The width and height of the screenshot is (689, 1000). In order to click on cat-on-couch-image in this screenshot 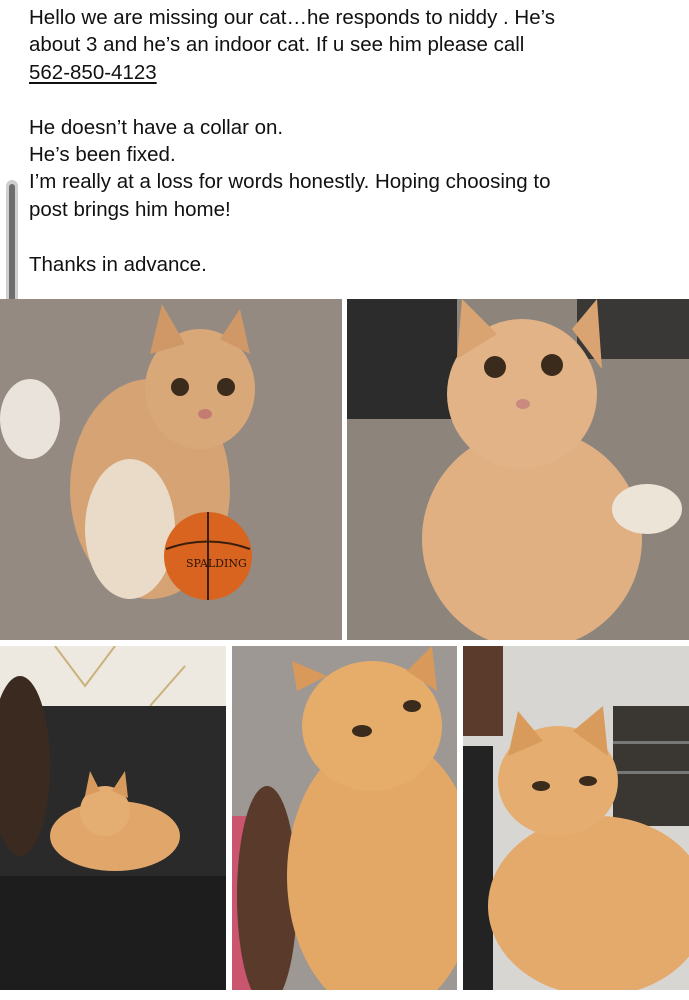, I will do `click(113, 818)`.